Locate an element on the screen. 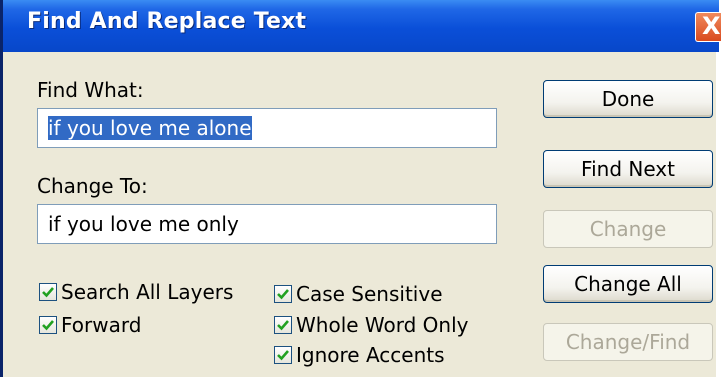 The height and width of the screenshot is (377, 722). forward-checkbox: Forward is located at coordinates (90, 325).